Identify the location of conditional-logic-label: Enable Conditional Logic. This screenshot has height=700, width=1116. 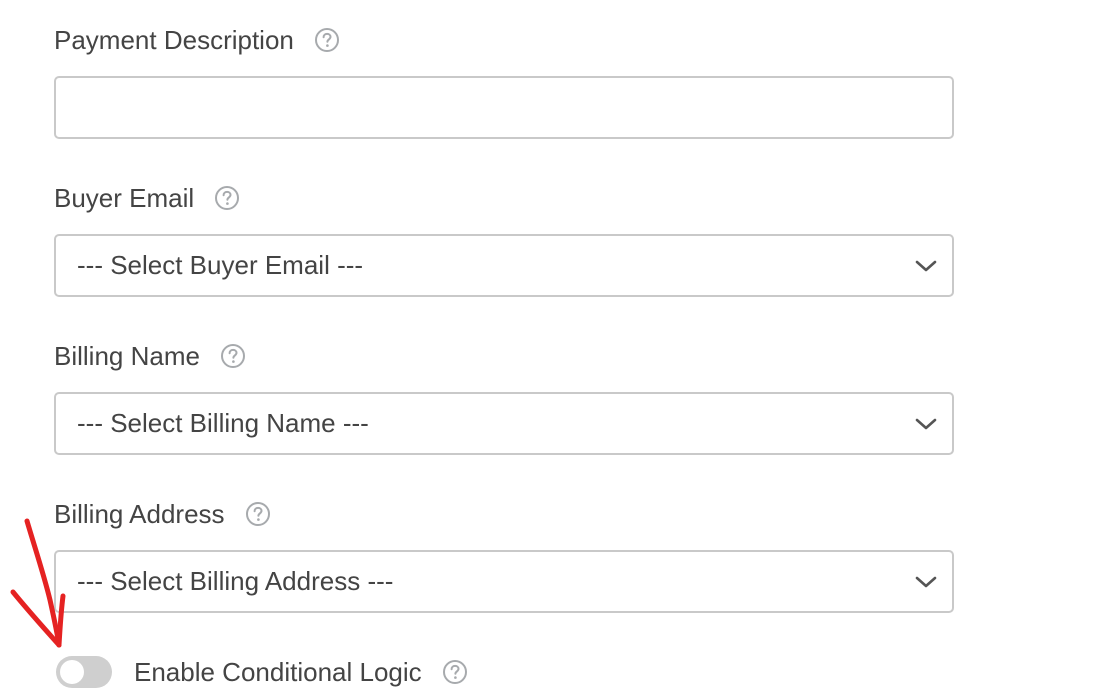
(278, 671).